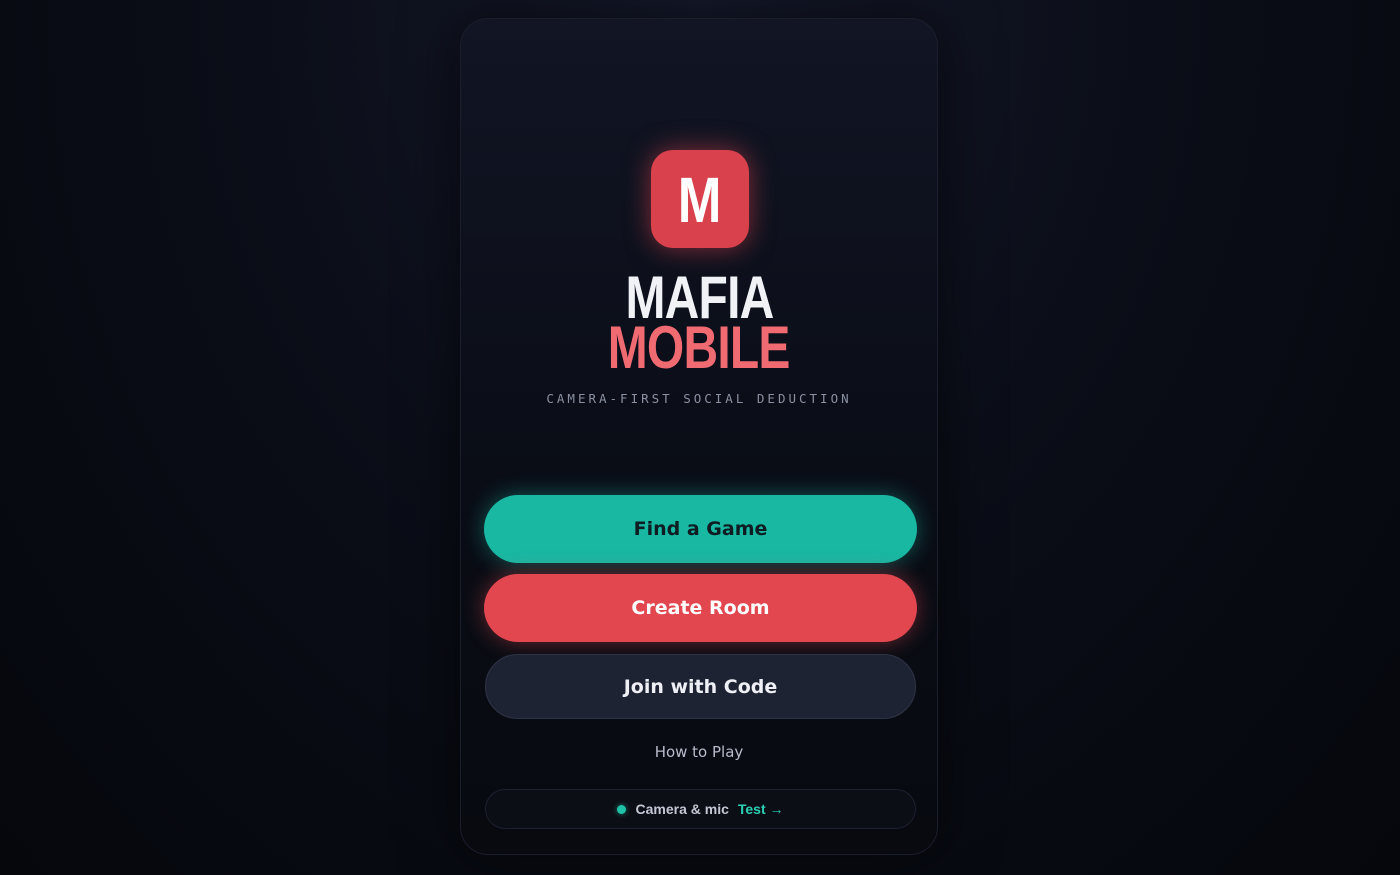 This screenshot has height=875, width=1400. Describe the element at coordinates (700, 529) in the screenshot. I see `find-game-button: Find a Game` at that location.